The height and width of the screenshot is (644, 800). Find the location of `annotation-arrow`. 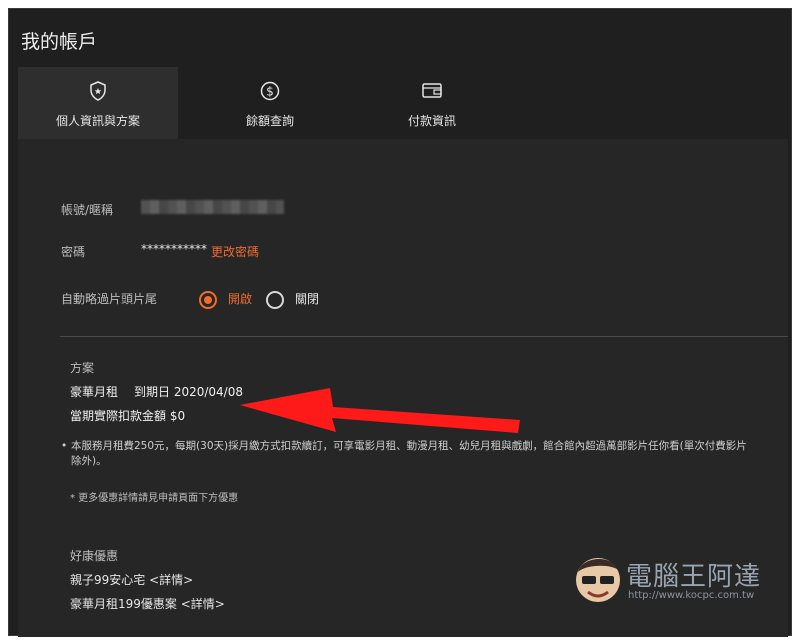

annotation-arrow is located at coordinates (380, 410).